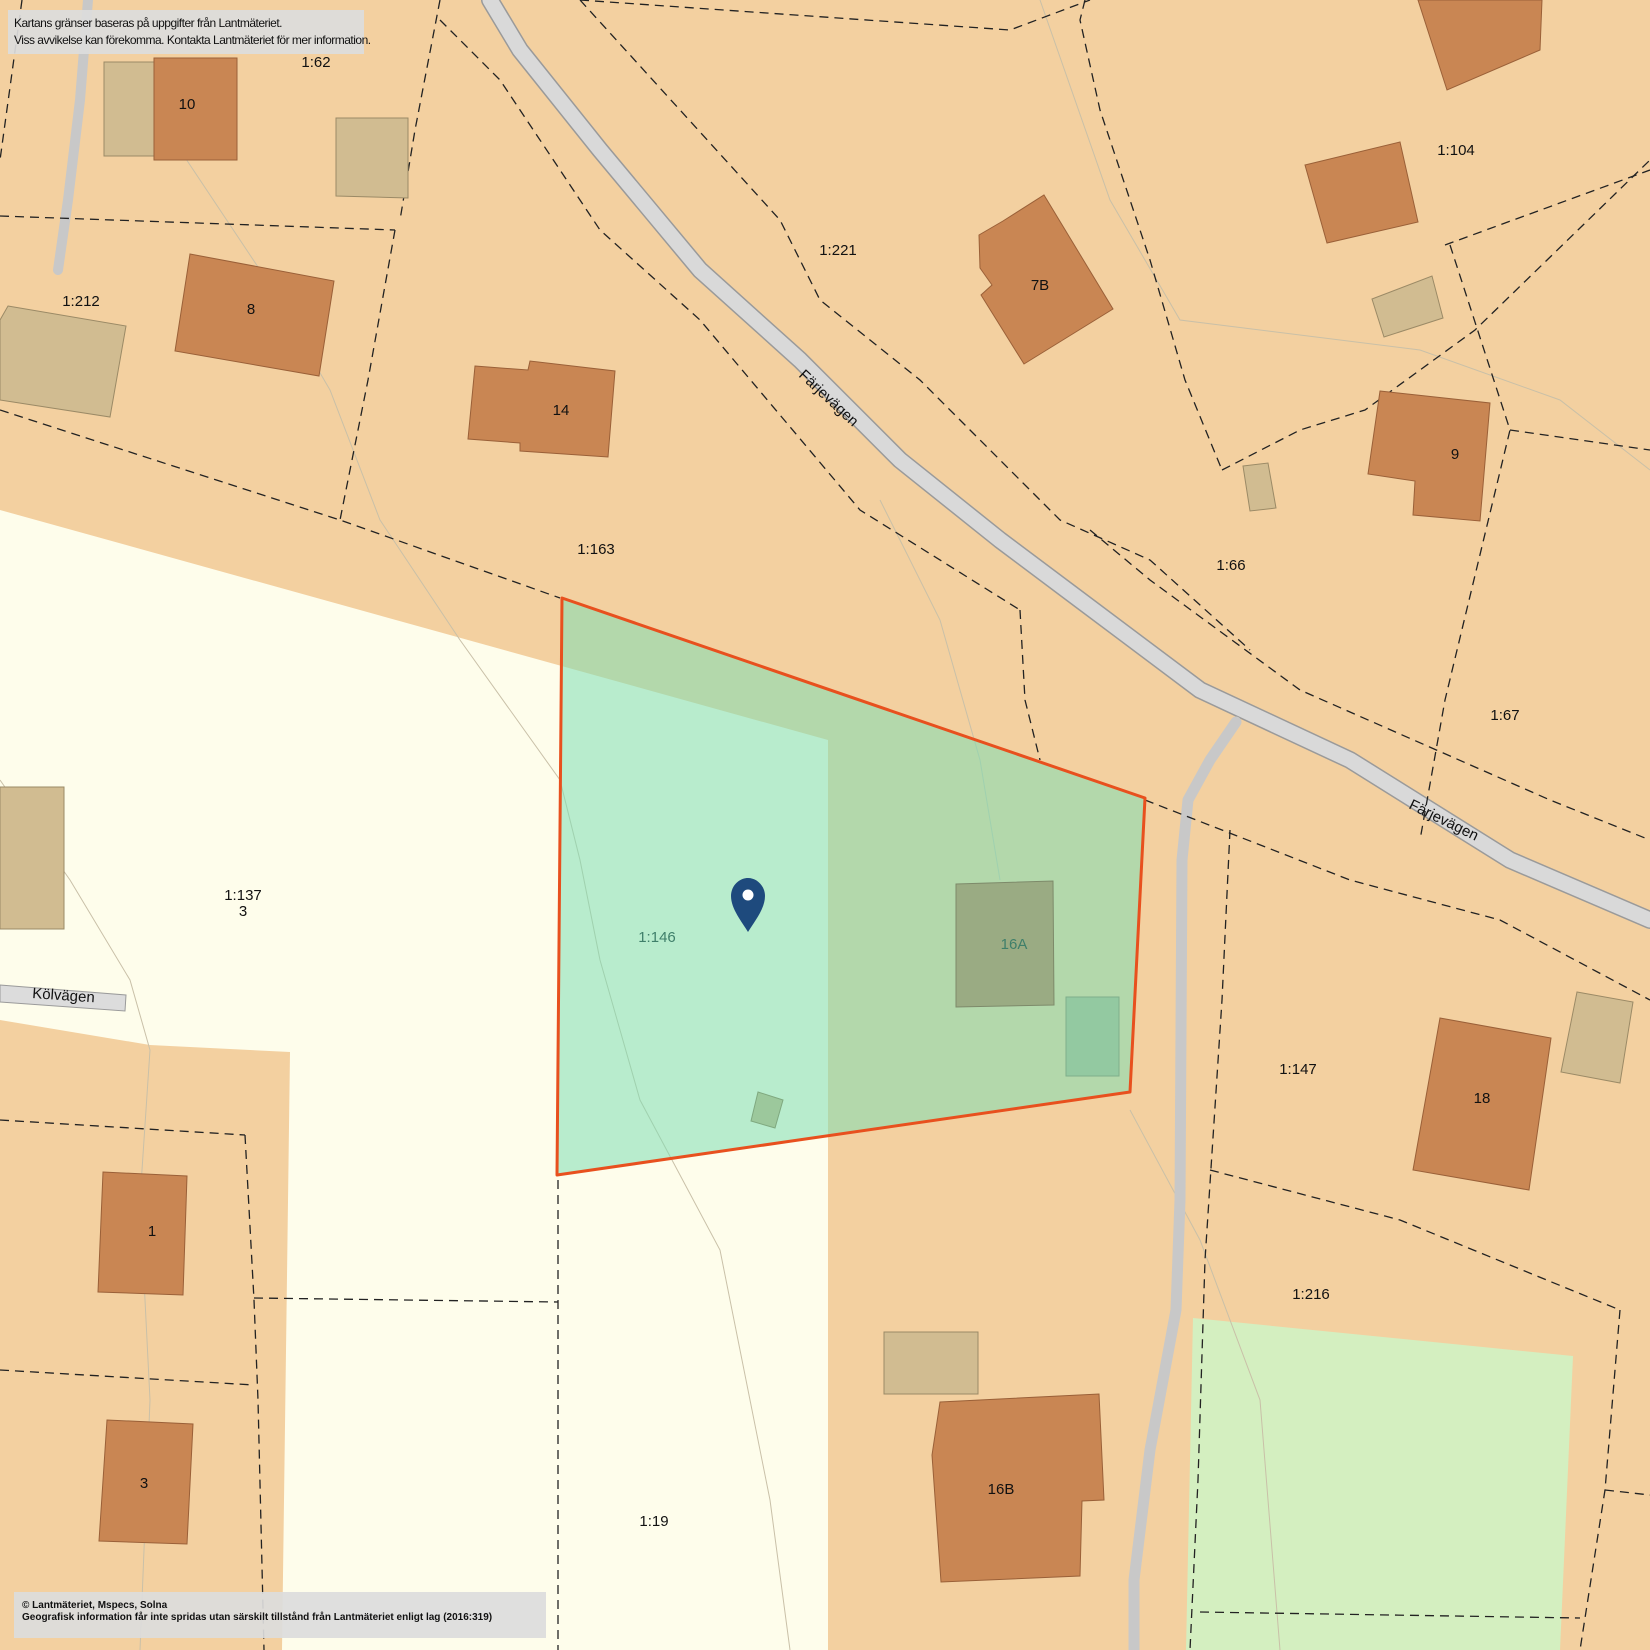 This screenshot has height=1650, width=1650. What do you see at coordinates (152, 1231) in the screenshot?
I see `building-label-1: 1` at bounding box center [152, 1231].